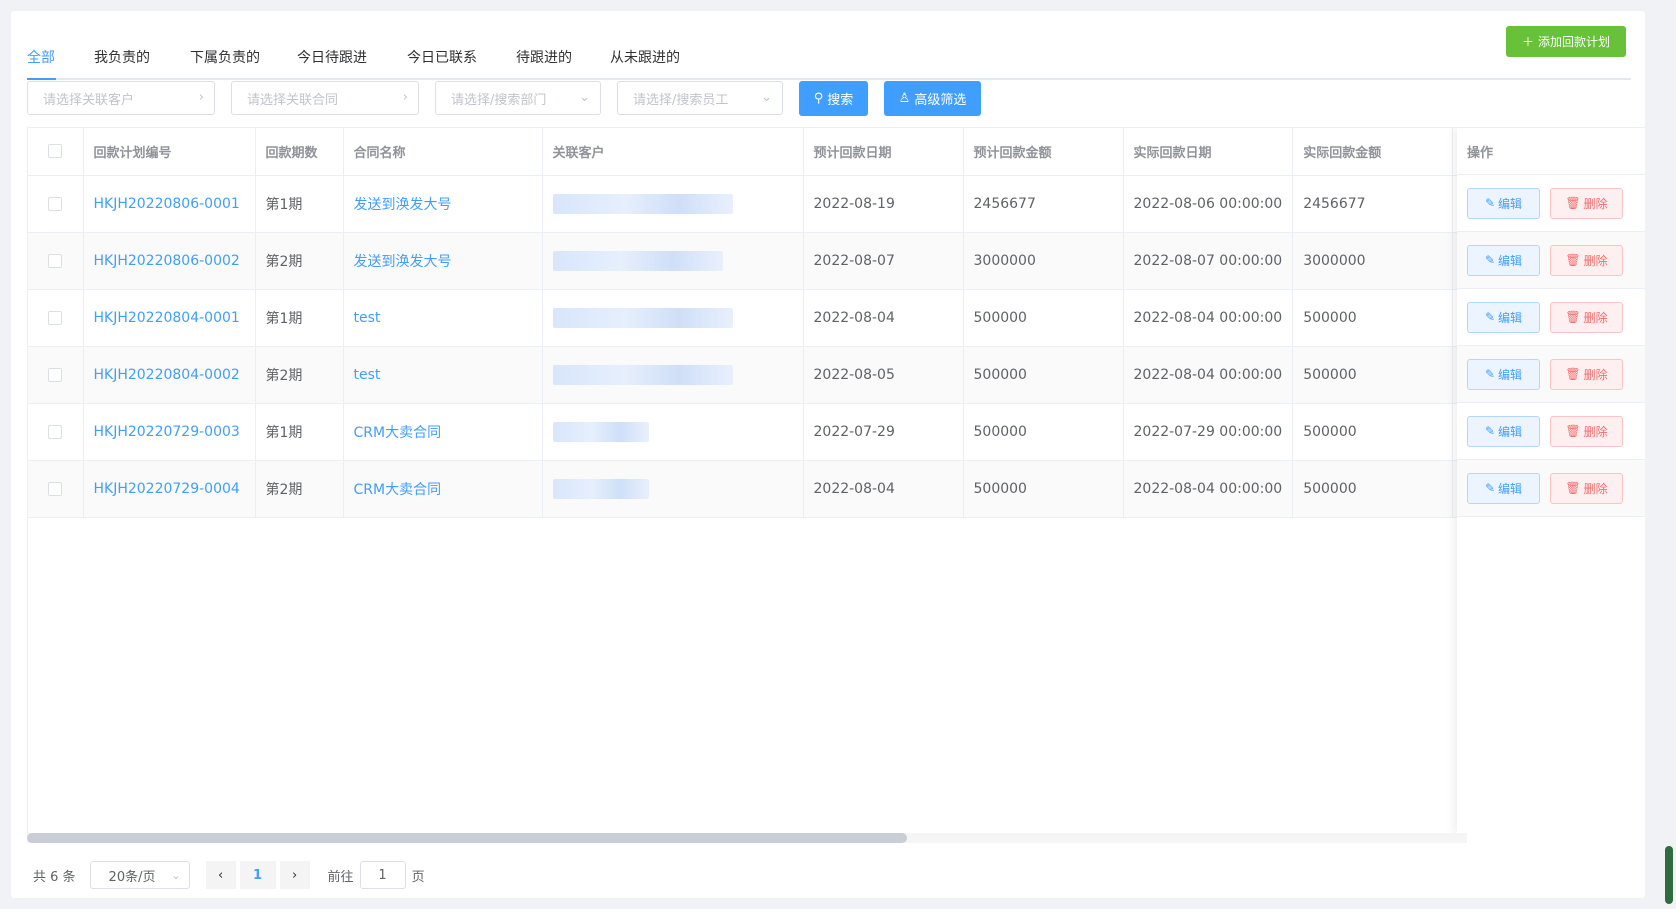 Image resolution: width=1676 pixels, height=909 pixels. What do you see at coordinates (299, 432) in the screenshot?
I see `period-cell: 第1期` at bounding box center [299, 432].